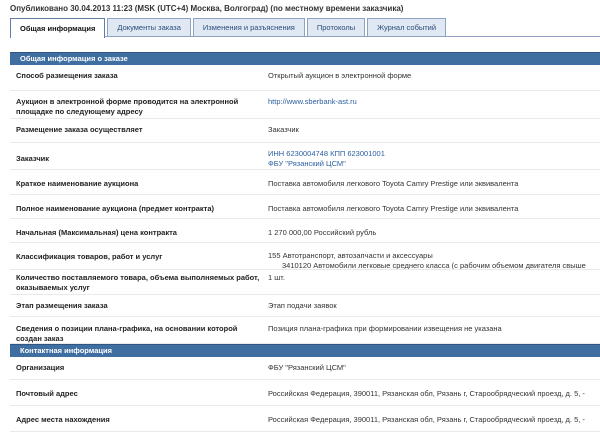 The image size is (600, 432). I want to click on section-contact-header: Контактная информация, so click(305, 350).